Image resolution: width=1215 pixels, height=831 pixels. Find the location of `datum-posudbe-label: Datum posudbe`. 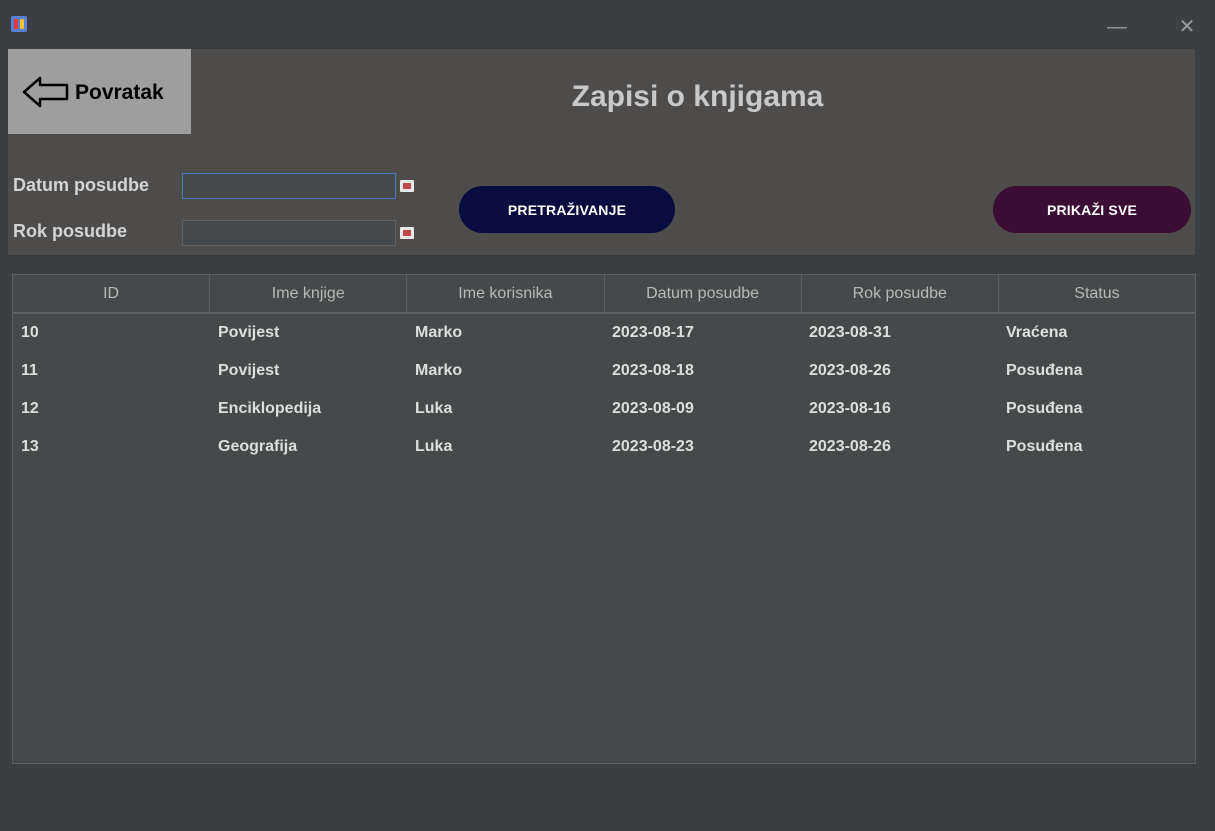

datum-posudbe-label: Datum posudbe is located at coordinates (81, 185).